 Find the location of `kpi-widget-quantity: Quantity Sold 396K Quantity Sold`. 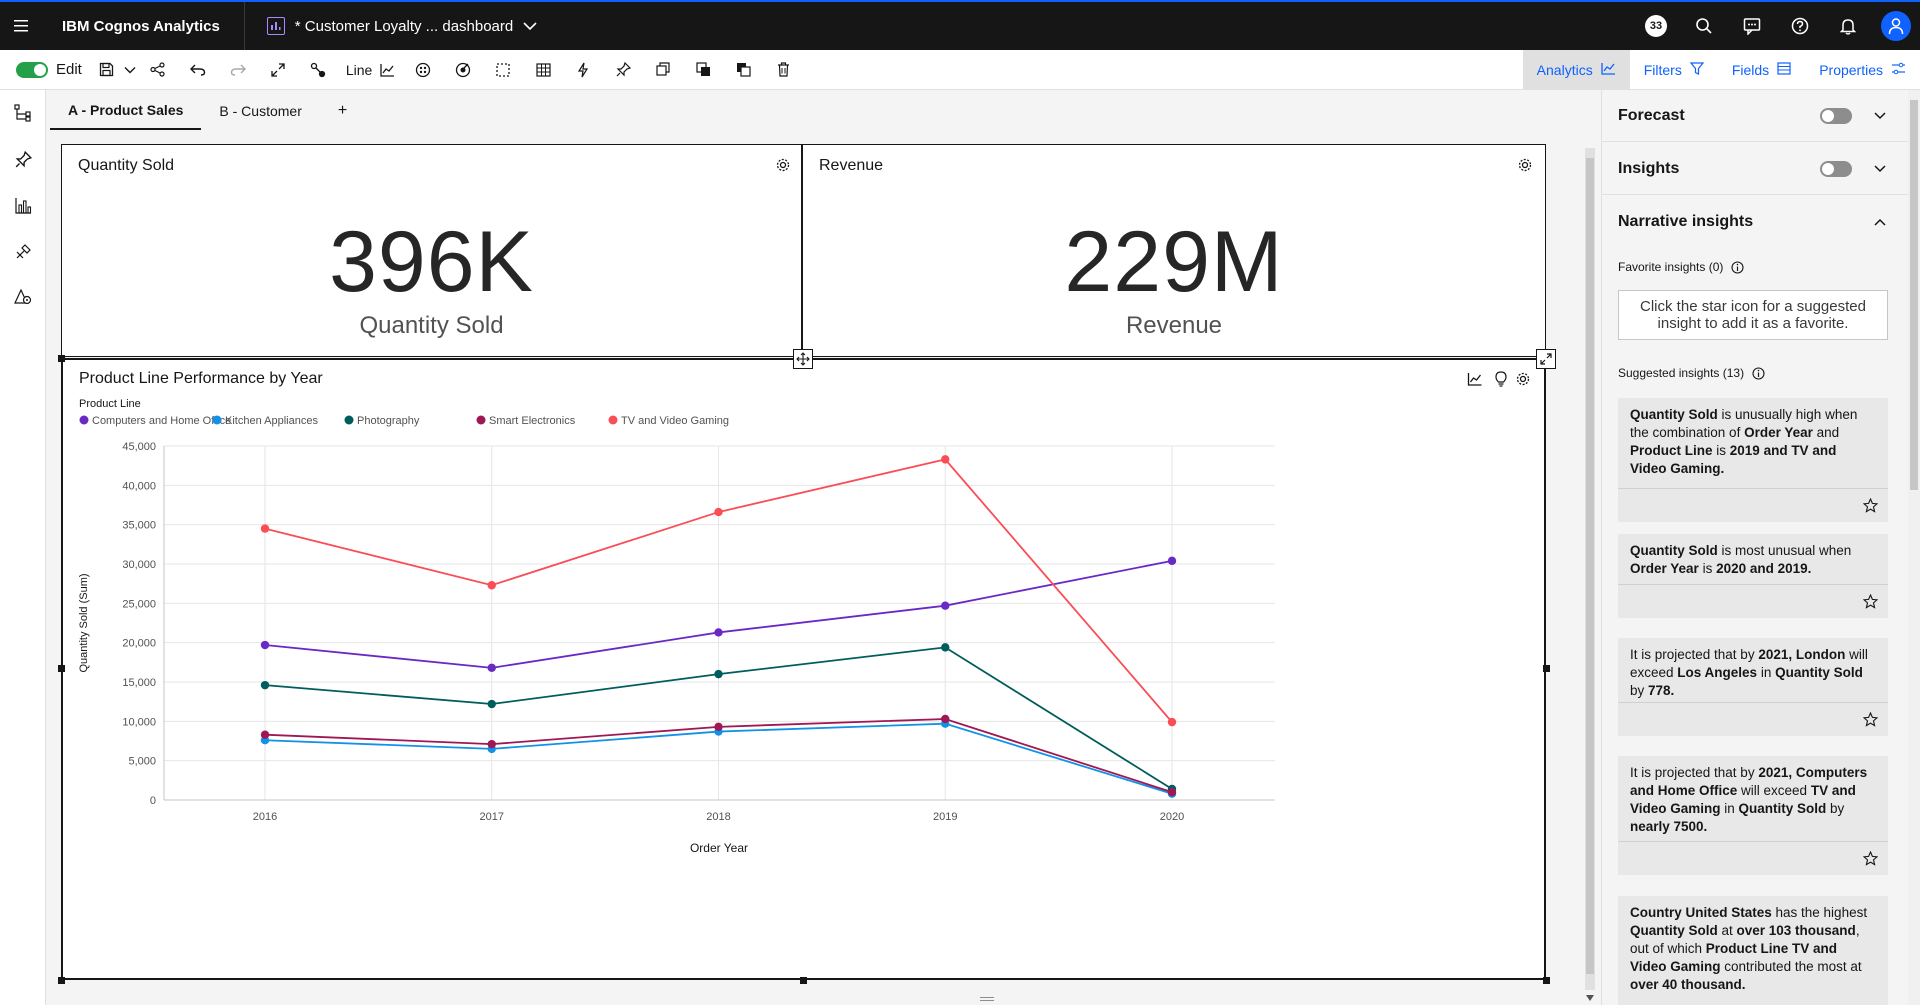

kpi-widget-quantity: Quantity Sold 396K Quantity Sold is located at coordinates (431, 250).